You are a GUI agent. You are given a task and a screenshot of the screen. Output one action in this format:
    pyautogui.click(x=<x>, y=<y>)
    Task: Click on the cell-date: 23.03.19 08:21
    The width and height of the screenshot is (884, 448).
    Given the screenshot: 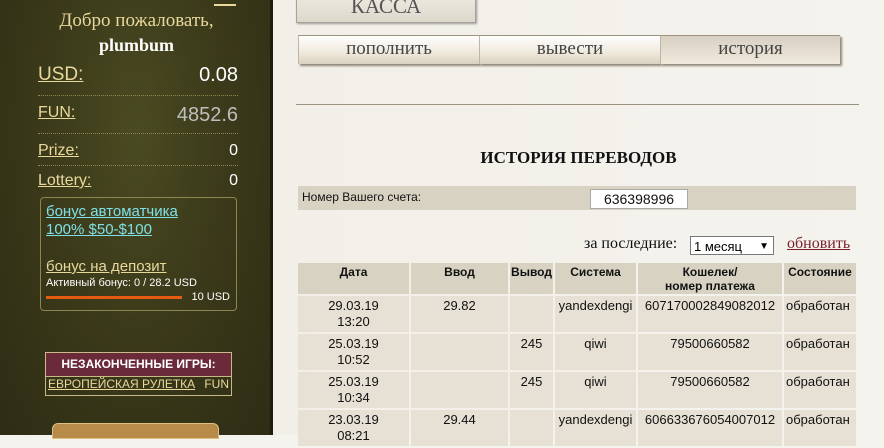 What is the action you would take?
    pyautogui.click(x=353, y=428)
    